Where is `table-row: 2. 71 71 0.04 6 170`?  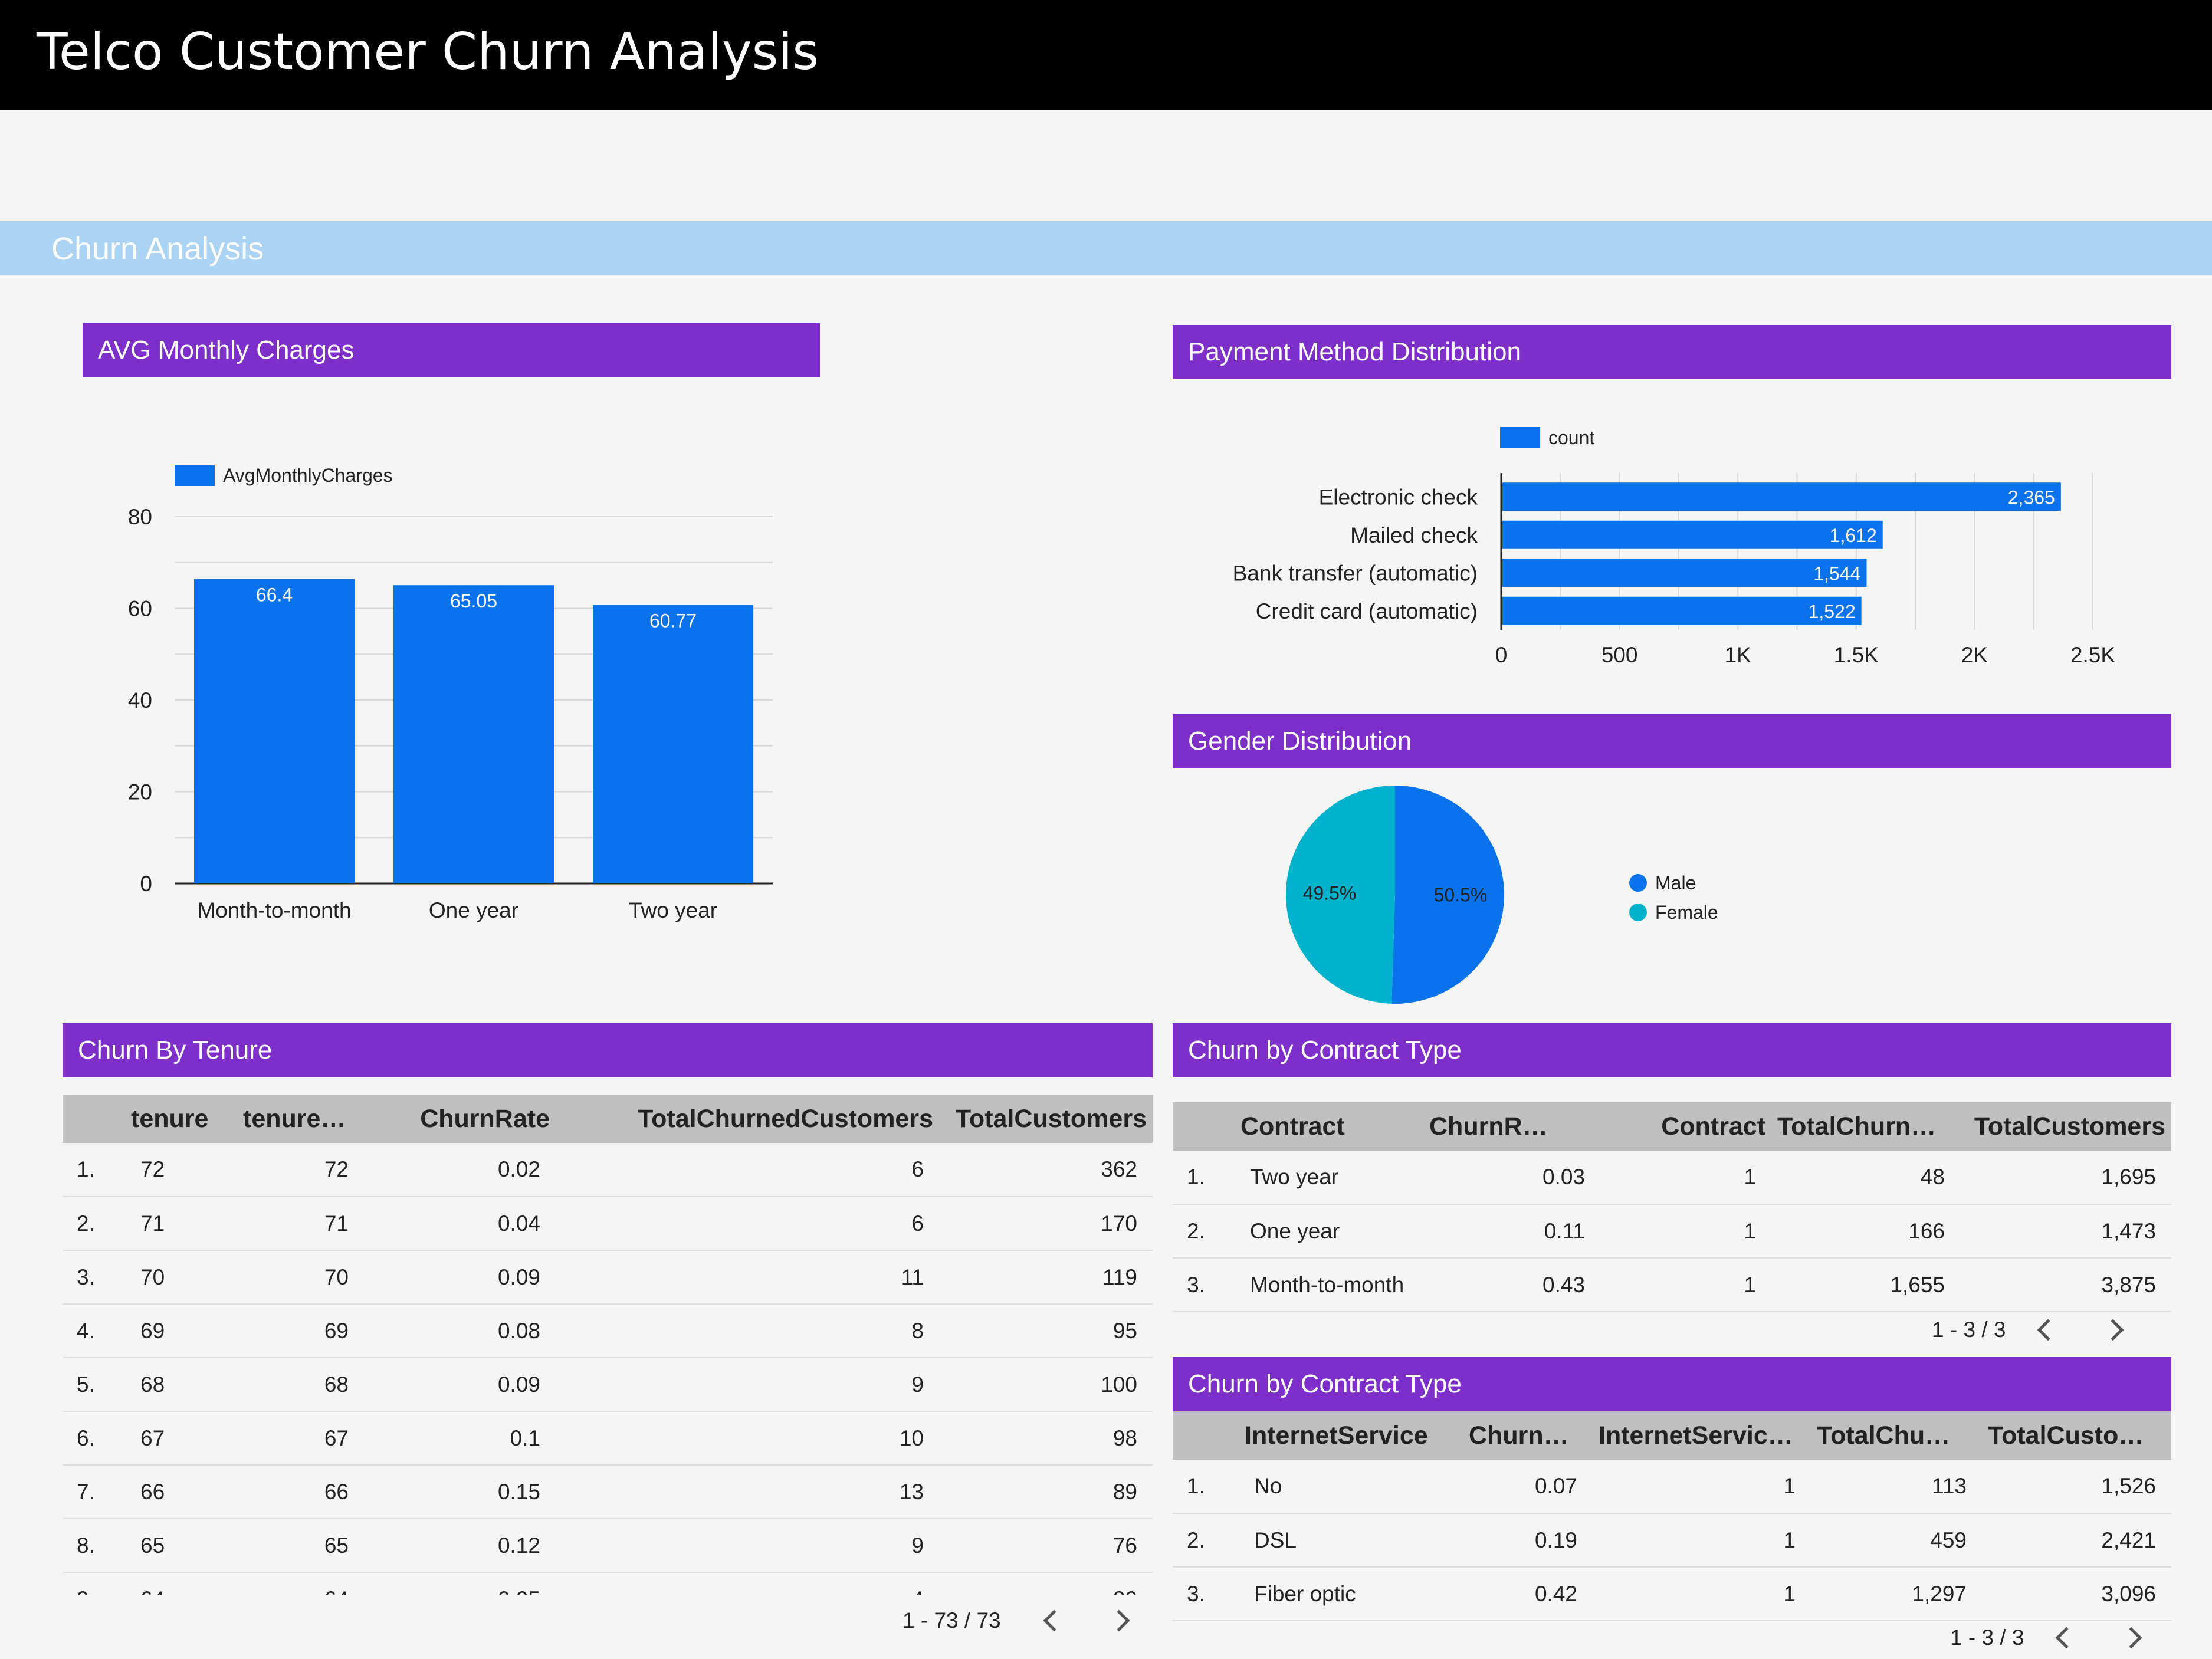 table-row: 2. 71 71 0.04 6 170 is located at coordinates (608, 1224).